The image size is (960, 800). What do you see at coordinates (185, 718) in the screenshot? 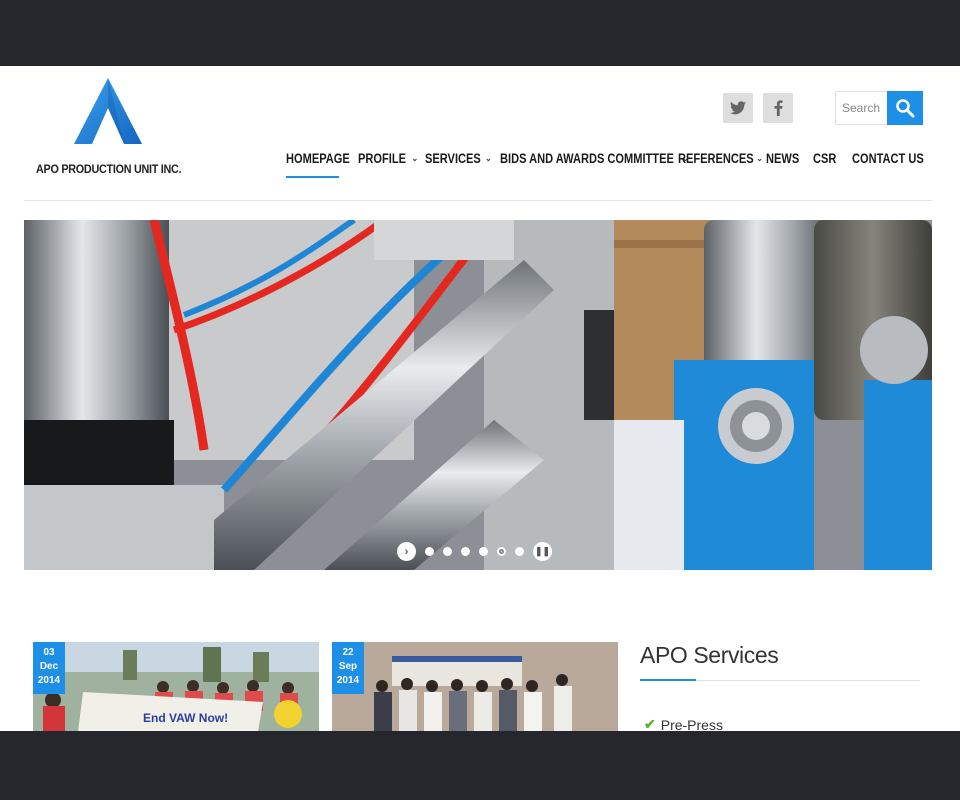
I see `svg-text: End VAW Now!` at bounding box center [185, 718].